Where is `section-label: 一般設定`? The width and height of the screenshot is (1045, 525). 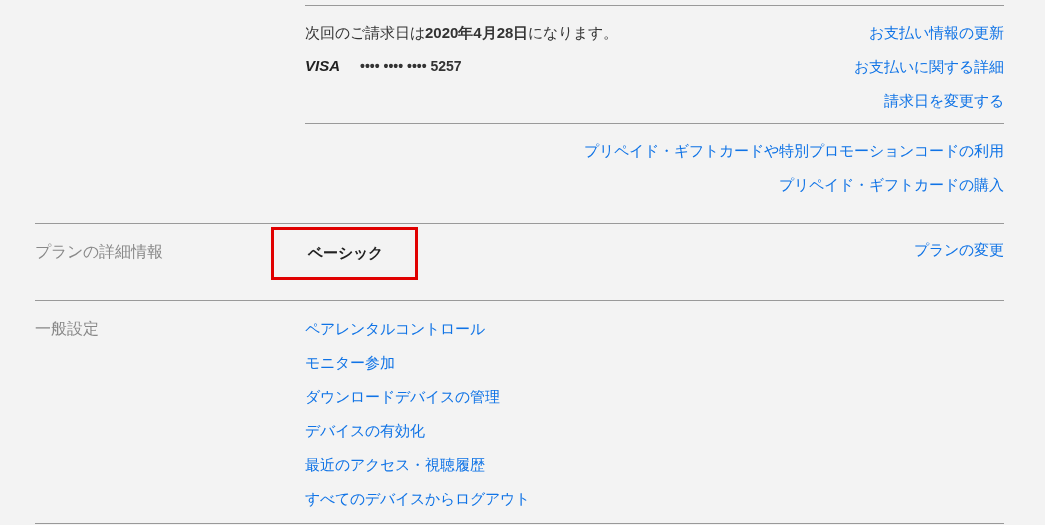
section-label: 一般設定 is located at coordinates (67, 329).